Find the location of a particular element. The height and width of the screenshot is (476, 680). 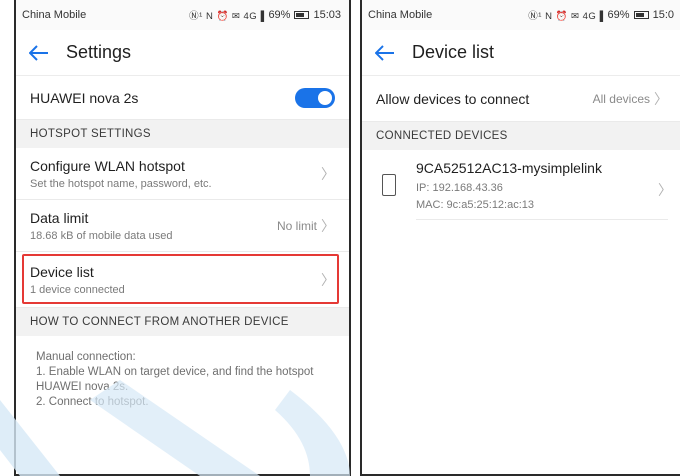

device-list-item: Device list 1 device connected 〉 is located at coordinates (182, 280).